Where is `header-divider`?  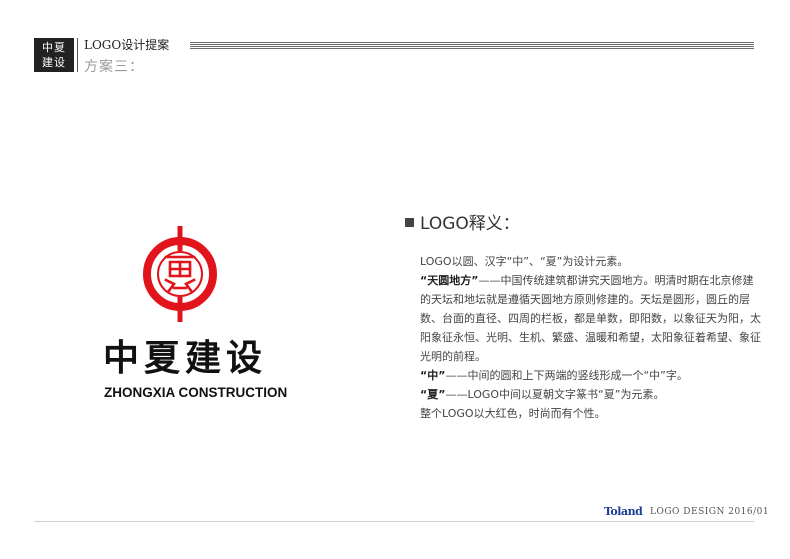 header-divider is located at coordinates (77, 55).